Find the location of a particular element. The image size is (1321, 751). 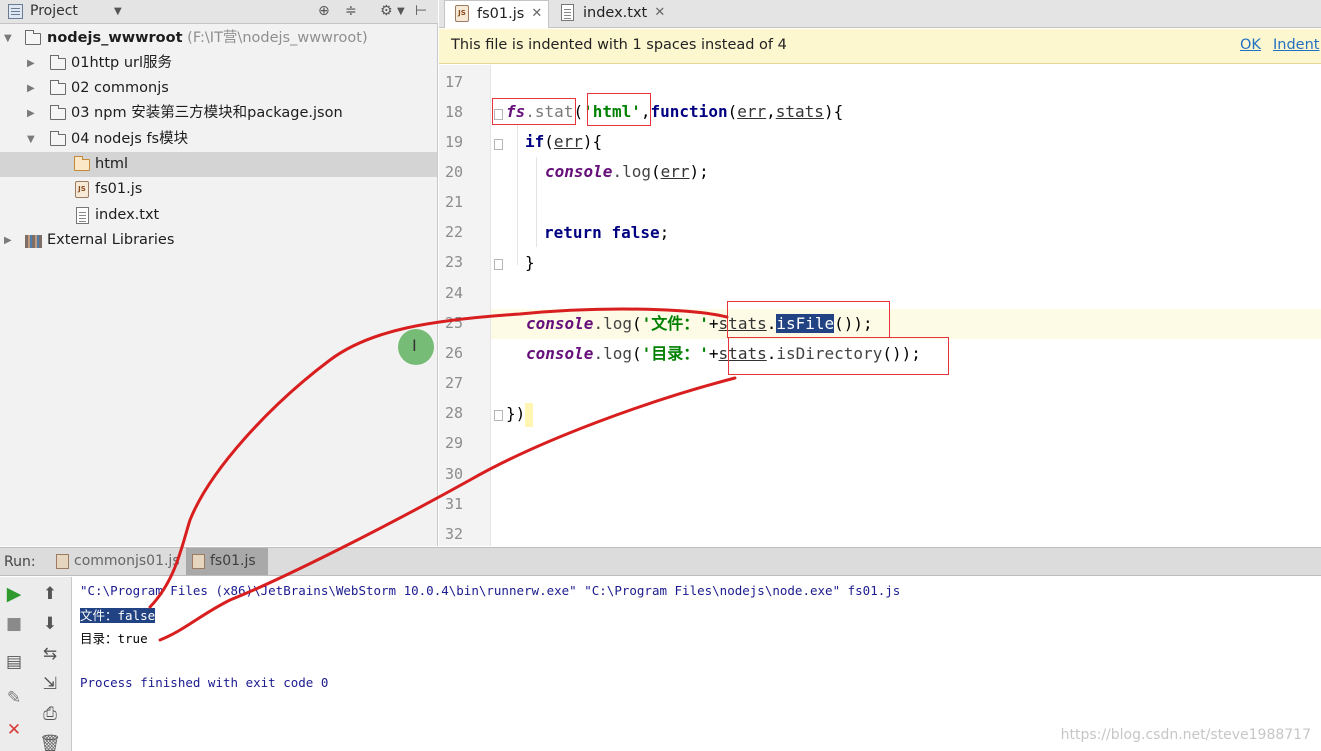

root-path: (F:\IT营\nodejs_wwwroot) is located at coordinates (277, 38).